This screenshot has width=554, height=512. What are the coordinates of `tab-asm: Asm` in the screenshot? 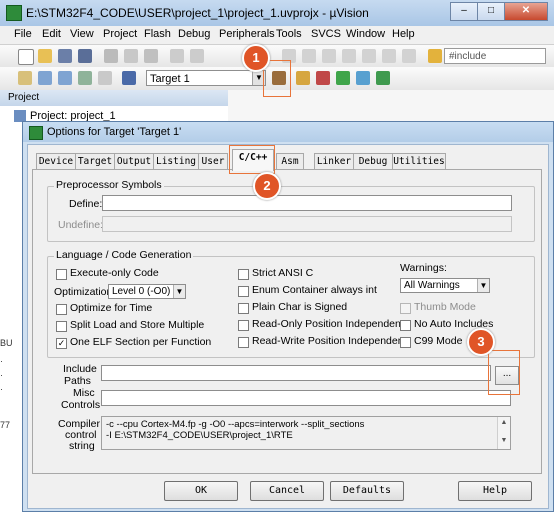 It's located at (290, 161).